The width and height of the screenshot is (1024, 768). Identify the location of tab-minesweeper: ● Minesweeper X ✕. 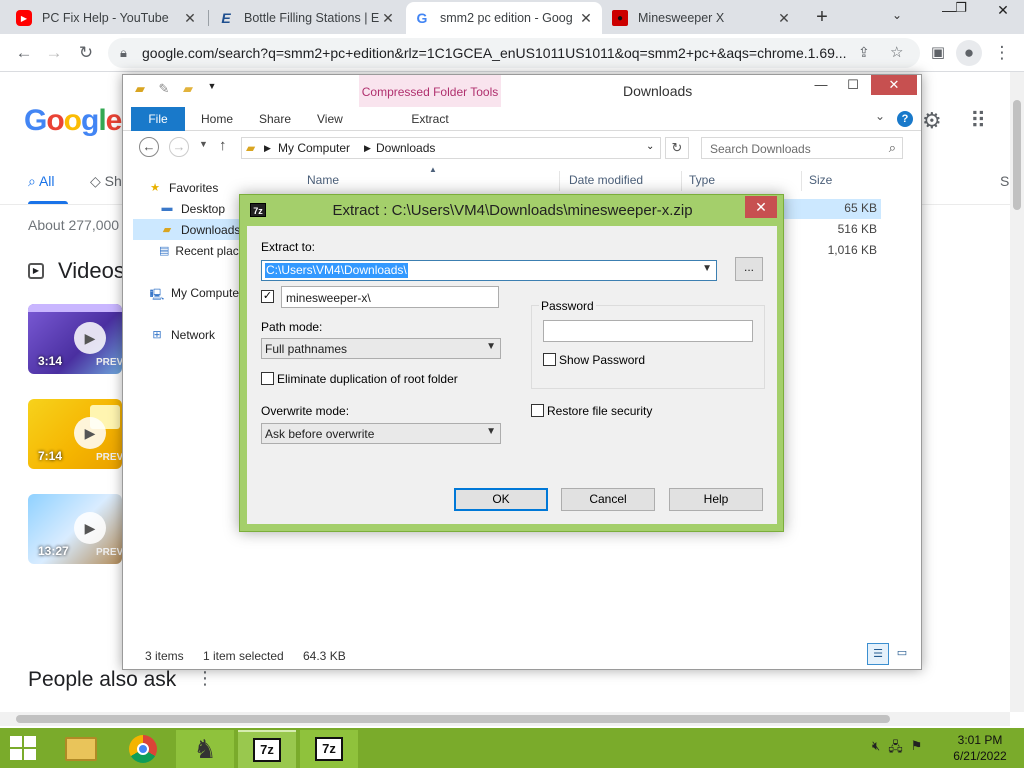
(702, 18).